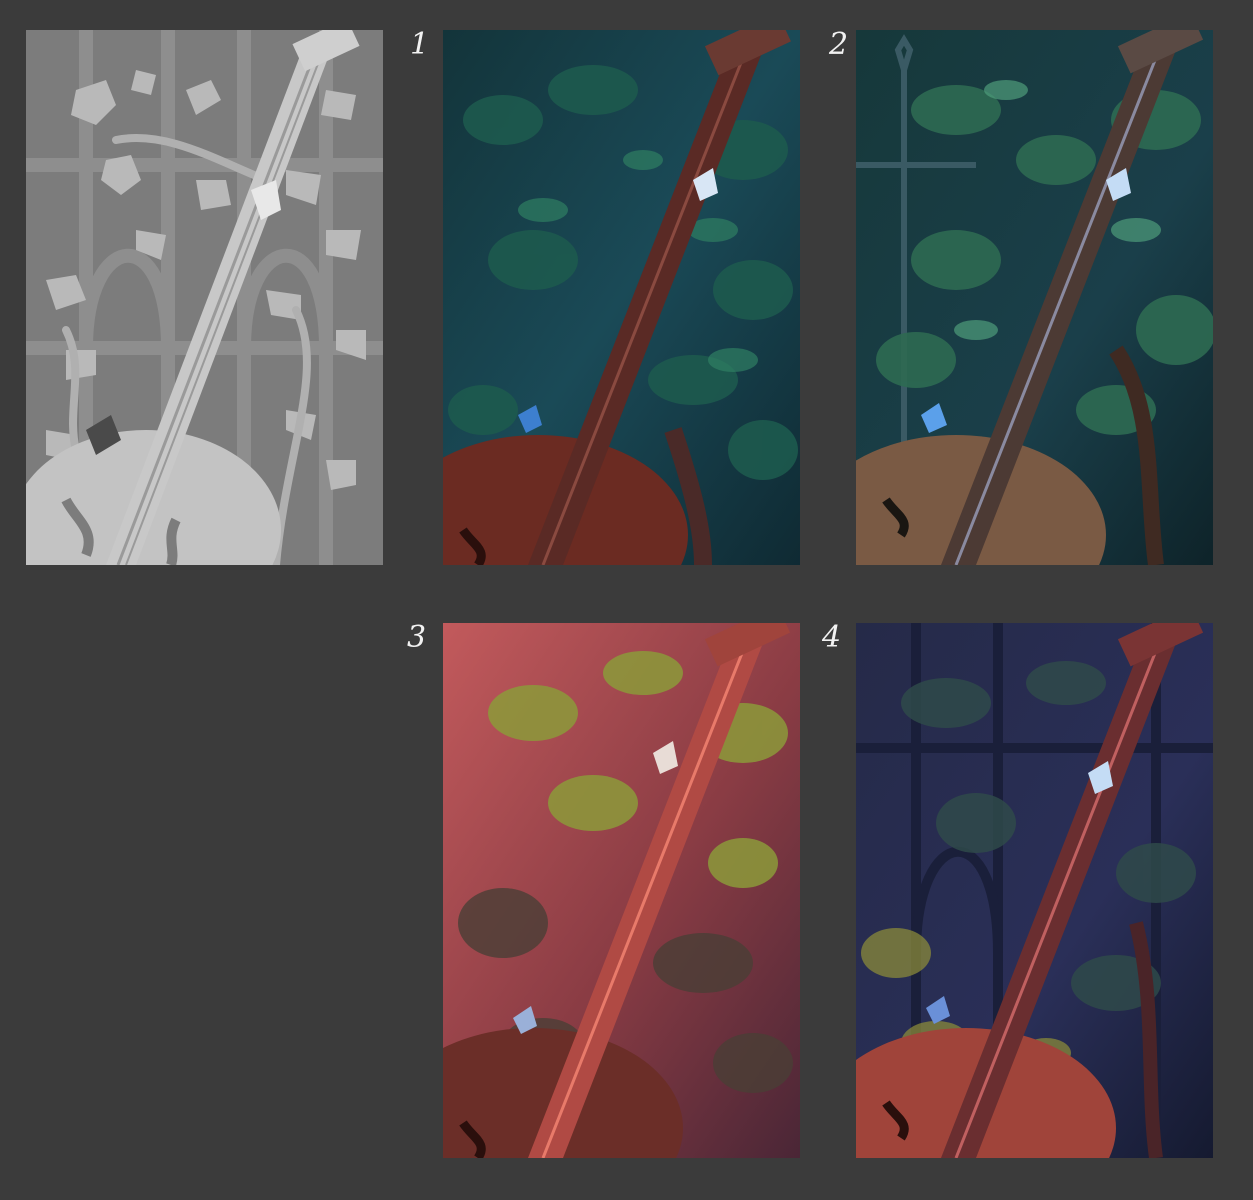  What do you see at coordinates (417, 637) in the screenshot?
I see `panel-number-3: 3` at bounding box center [417, 637].